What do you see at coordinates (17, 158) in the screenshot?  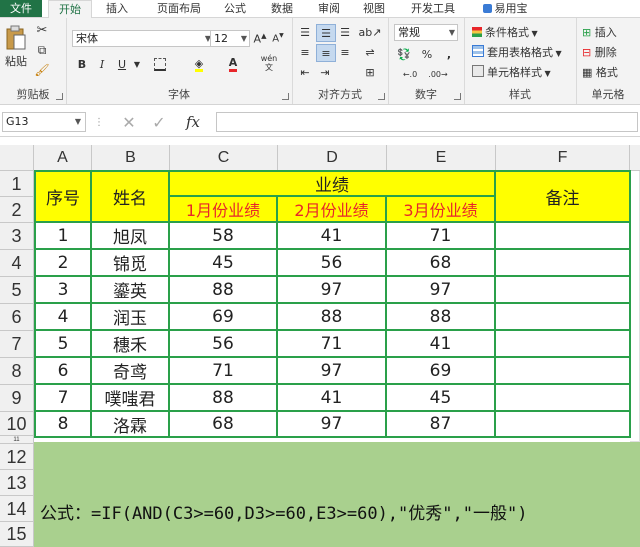 I see `select-all-corner` at bounding box center [17, 158].